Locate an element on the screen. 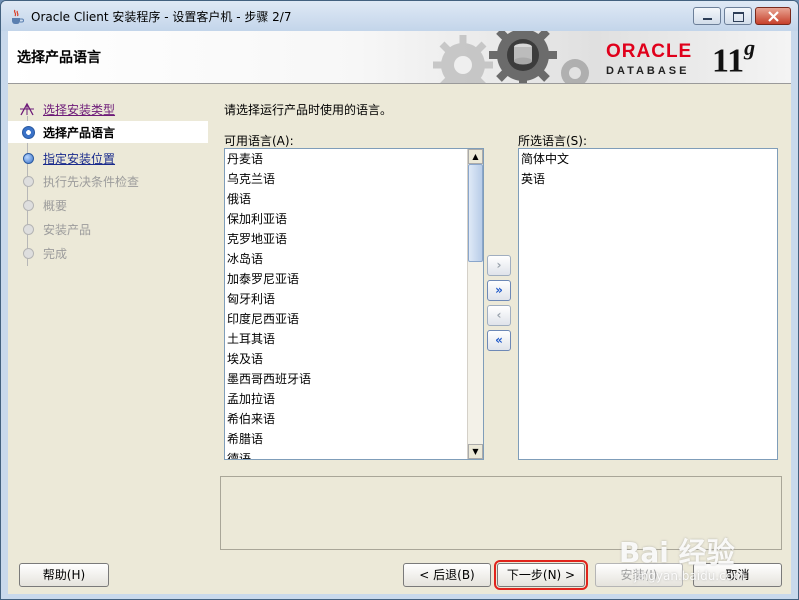 The height and width of the screenshot is (600, 799). oracle-logo: ORACLE is located at coordinates (649, 51).